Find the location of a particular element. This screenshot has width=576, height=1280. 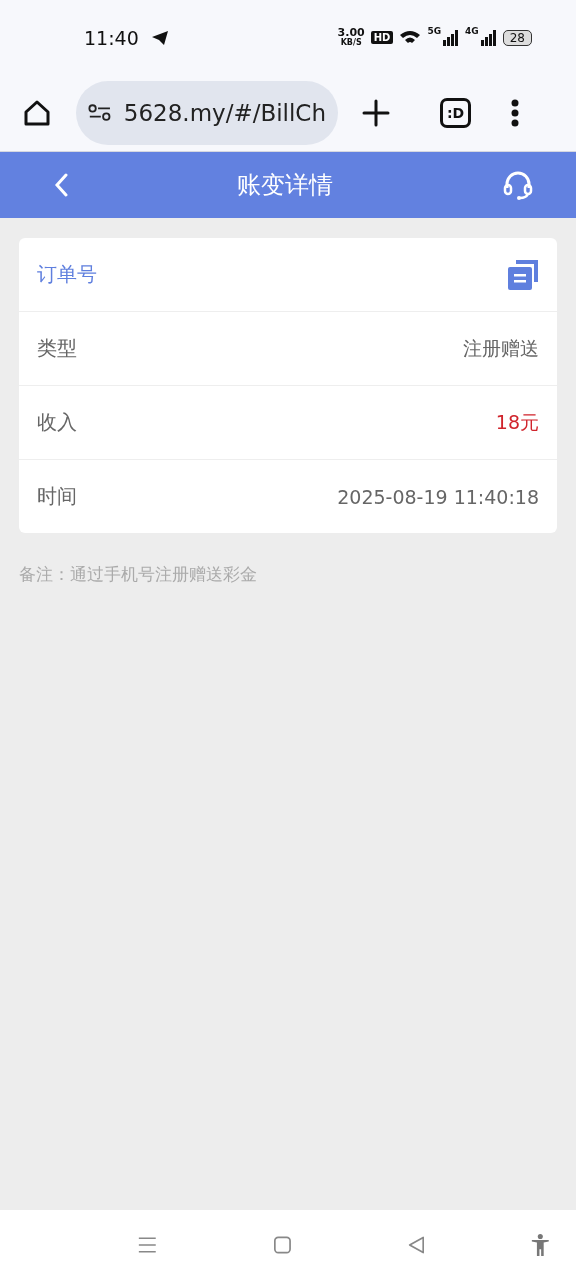

row-value: 18元 is located at coordinates (517, 422).